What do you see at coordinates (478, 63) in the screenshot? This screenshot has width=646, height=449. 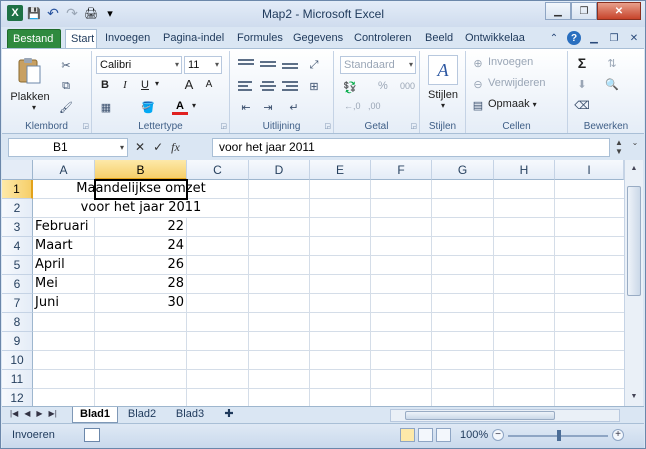 I see `insert-cells-icon: ⊕` at bounding box center [478, 63].